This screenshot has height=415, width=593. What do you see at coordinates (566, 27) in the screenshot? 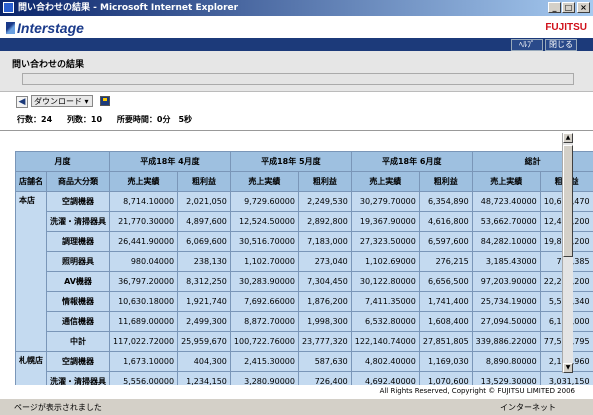
I see `fujitsu-logo: FUJITSU` at bounding box center [566, 27].